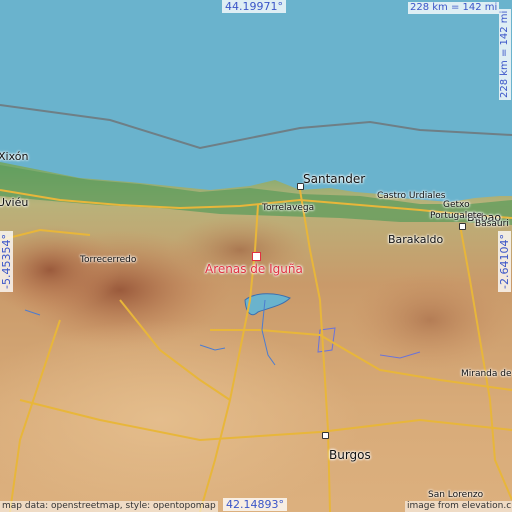 This screenshot has height=512, width=512. What do you see at coordinates (505, 54) in the screenshot?
I see `scale-vertical: 228 km = 142 mi` at bounding box center [505, 54].